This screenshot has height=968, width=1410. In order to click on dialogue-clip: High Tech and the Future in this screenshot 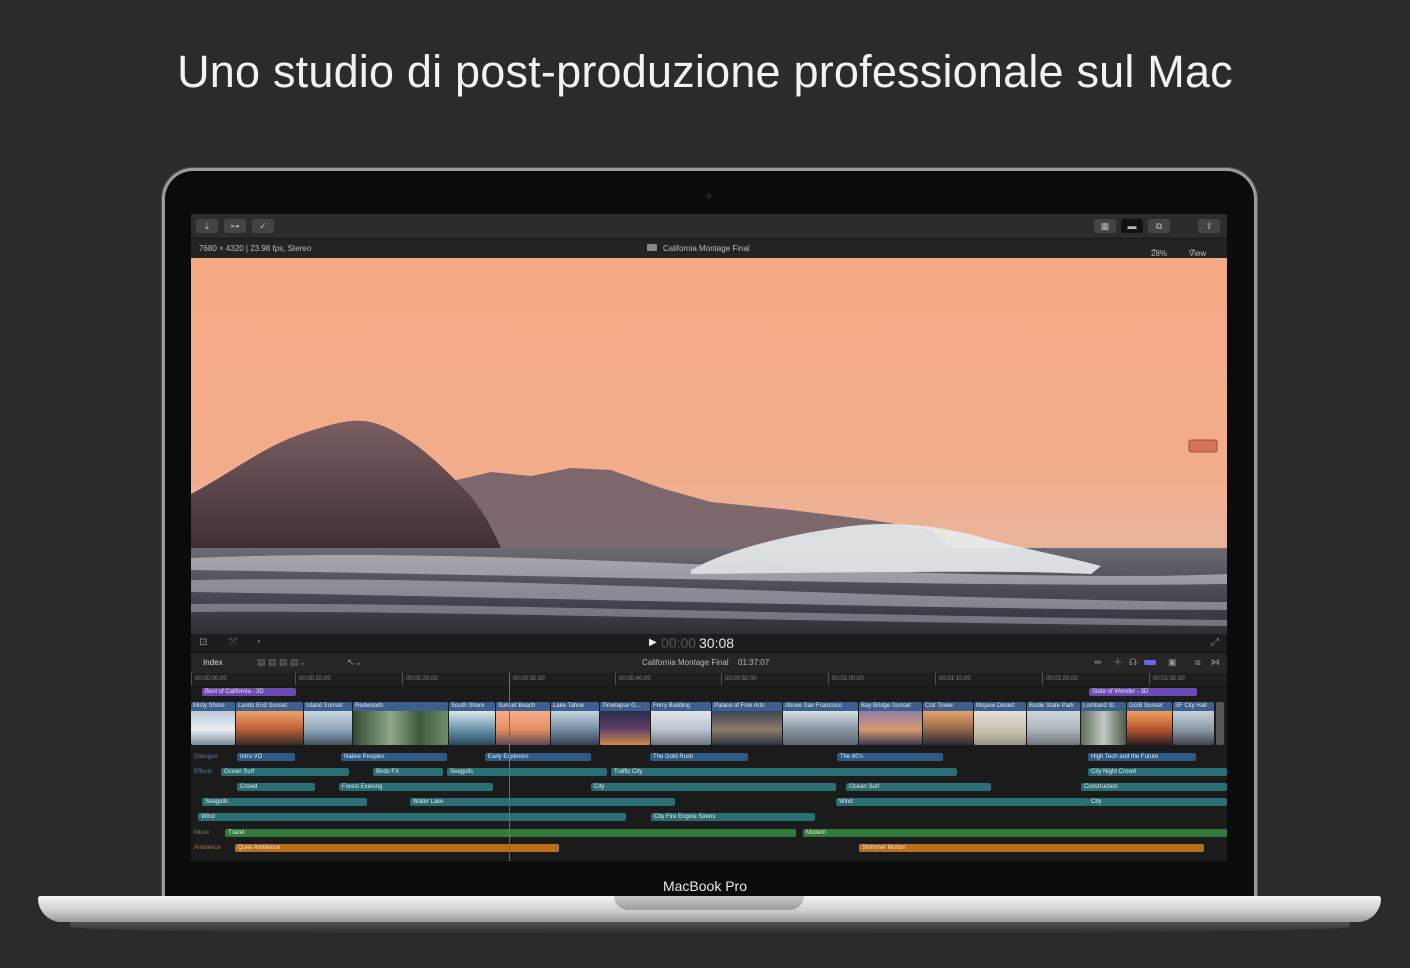, I will do `click(1142, 757)`.